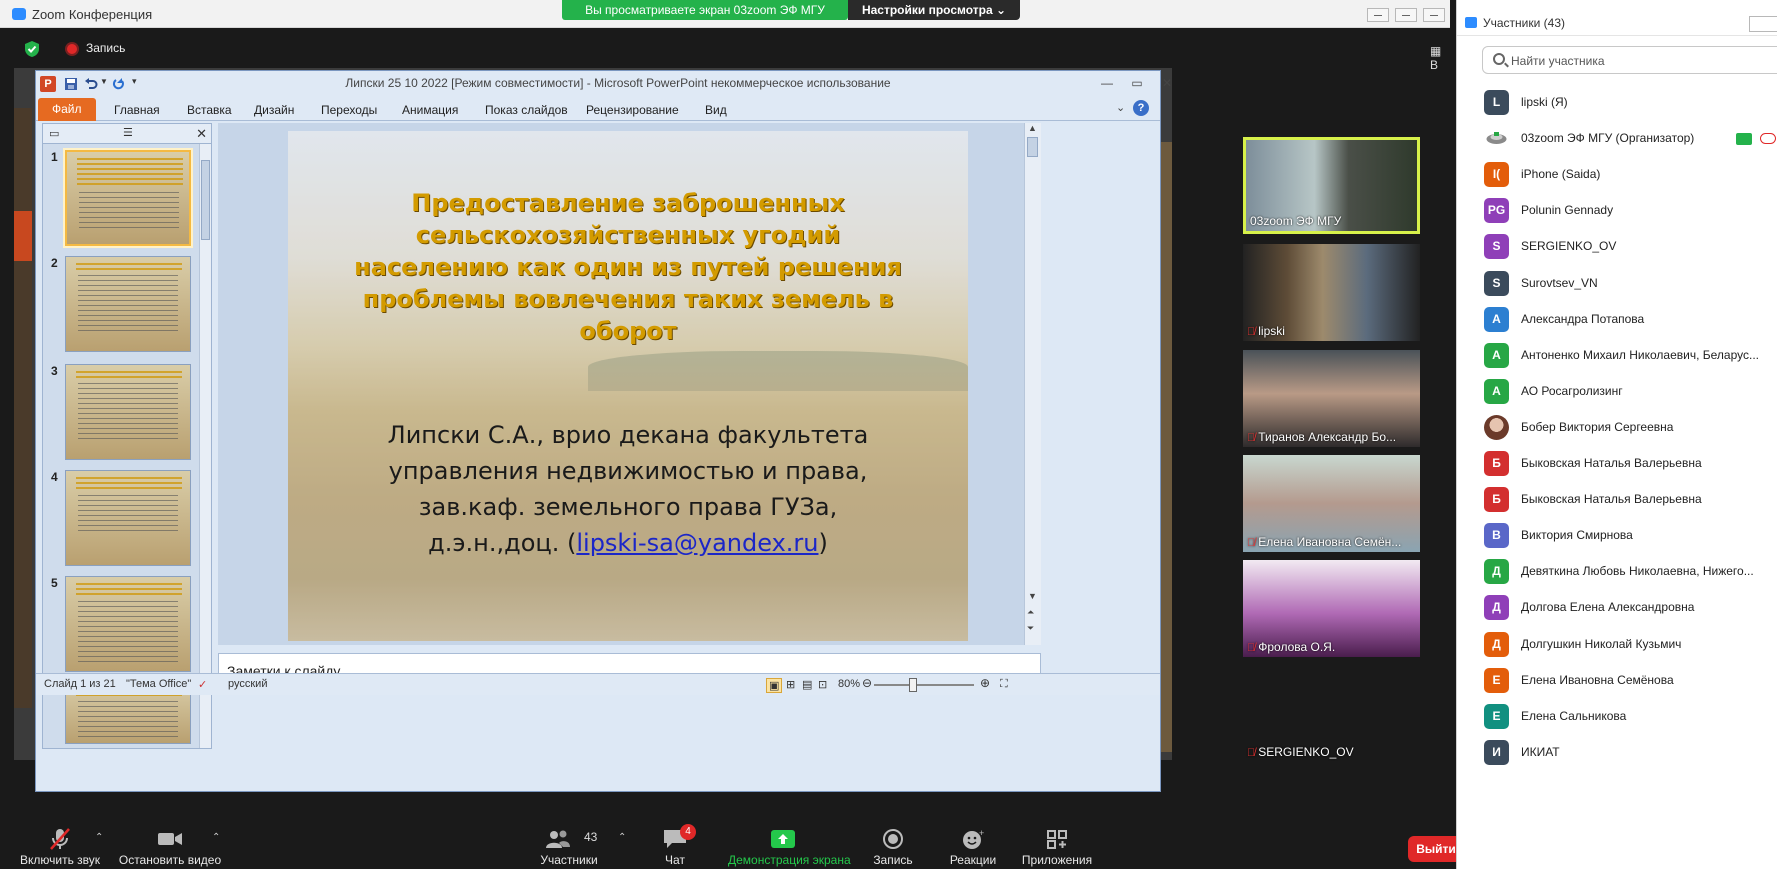 The width and height of the screenshot is (1777, 869). Describe the element at coordinates (632, 110) in the screenshot. I see `tab-review: Рецензирование` at that location.